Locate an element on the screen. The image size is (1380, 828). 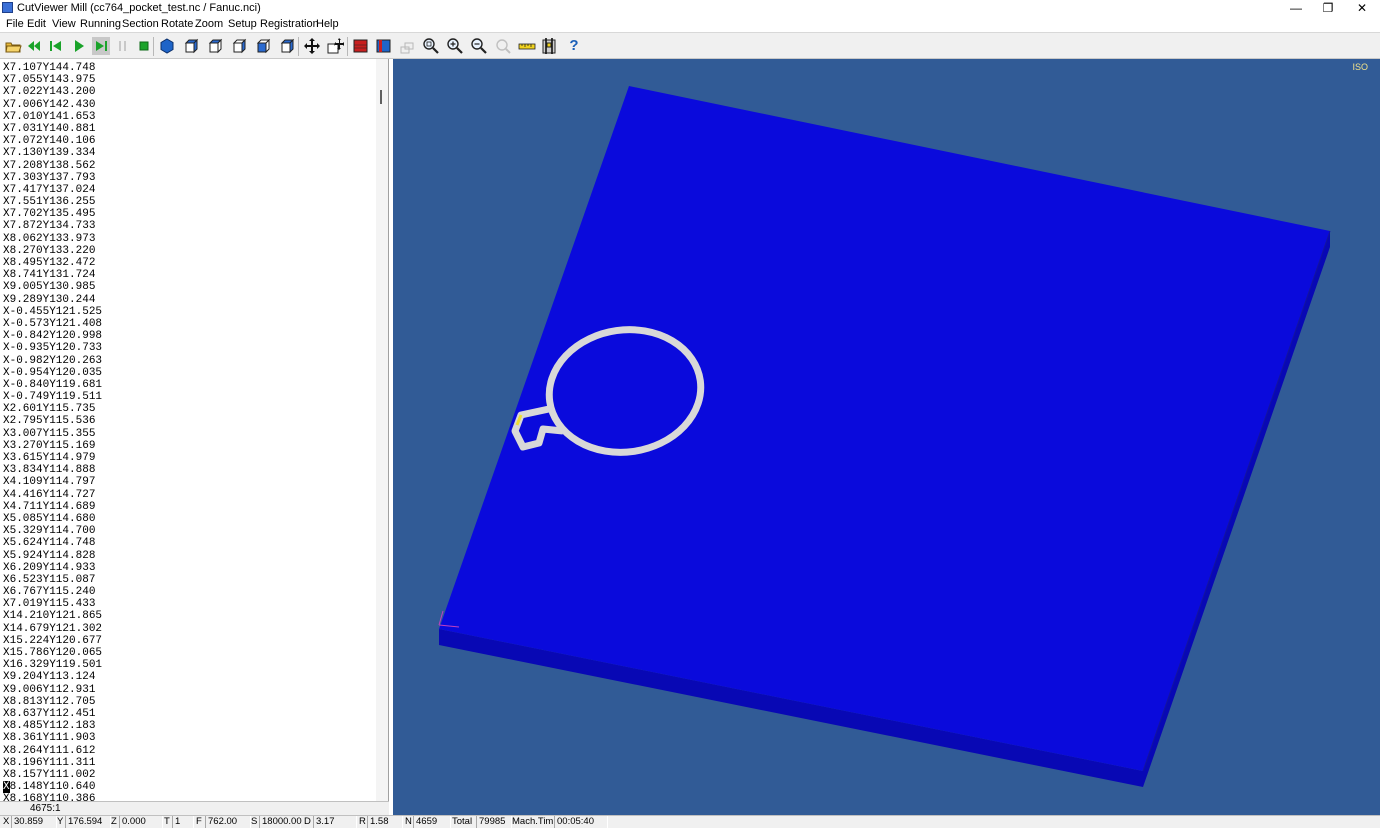
gcode-line: X6.523Y115.087 is located at coordinates (189, 580).